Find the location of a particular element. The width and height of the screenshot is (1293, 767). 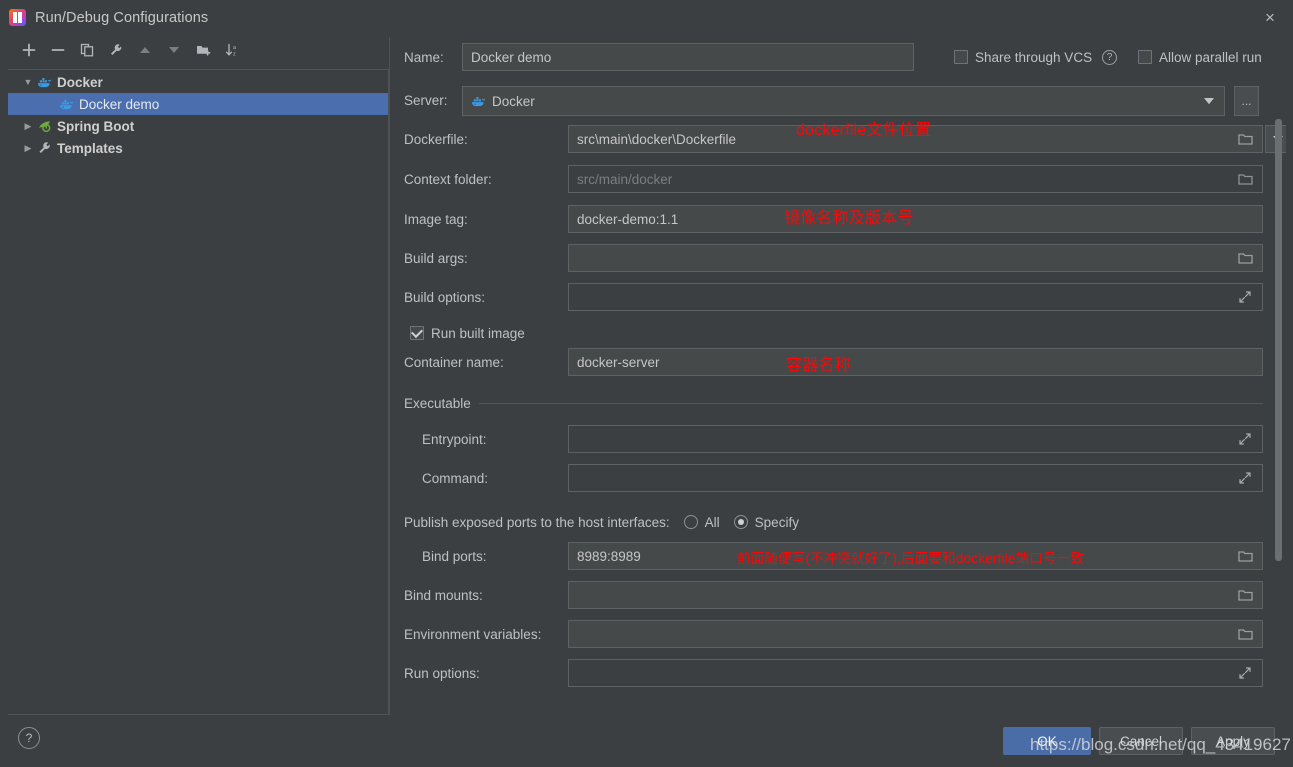

bind-ports-input: 8989:8989 is located at coordinates (915, 556).